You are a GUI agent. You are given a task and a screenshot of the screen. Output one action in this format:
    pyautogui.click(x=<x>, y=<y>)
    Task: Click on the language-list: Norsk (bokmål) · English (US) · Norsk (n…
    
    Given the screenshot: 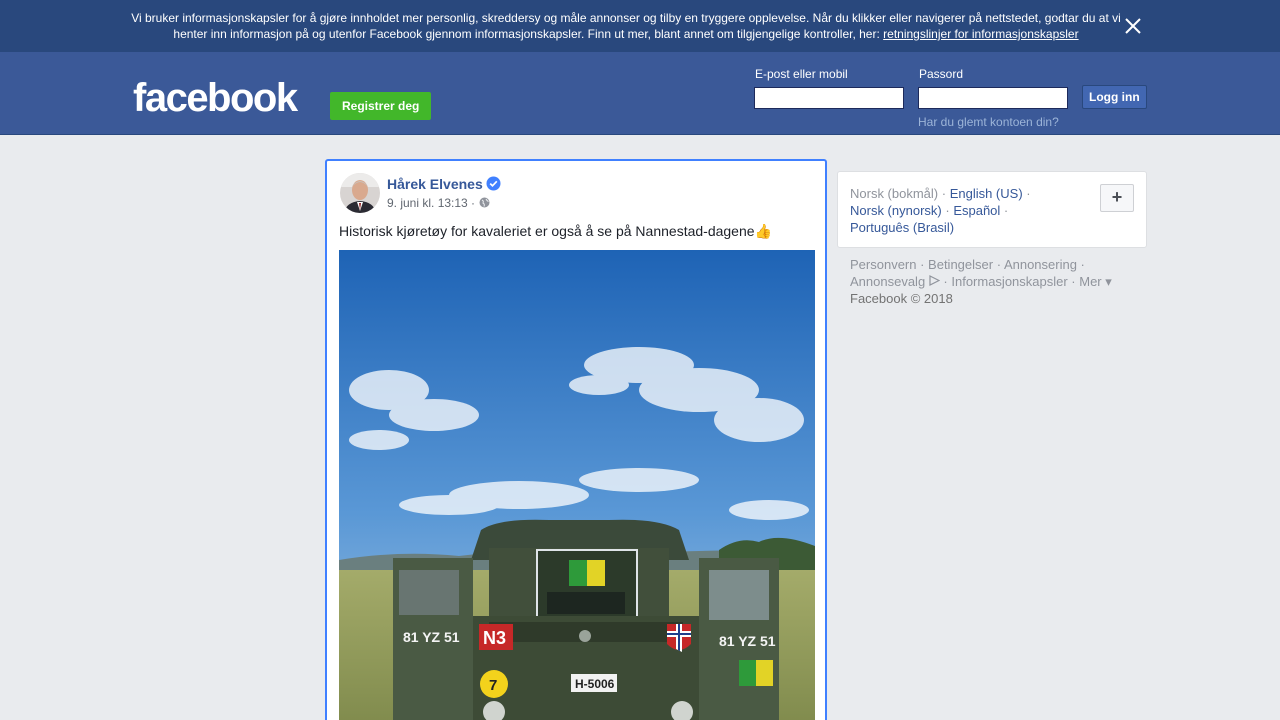 What is the action you would take?
    pyautogui.click(x=940, y=210)
    